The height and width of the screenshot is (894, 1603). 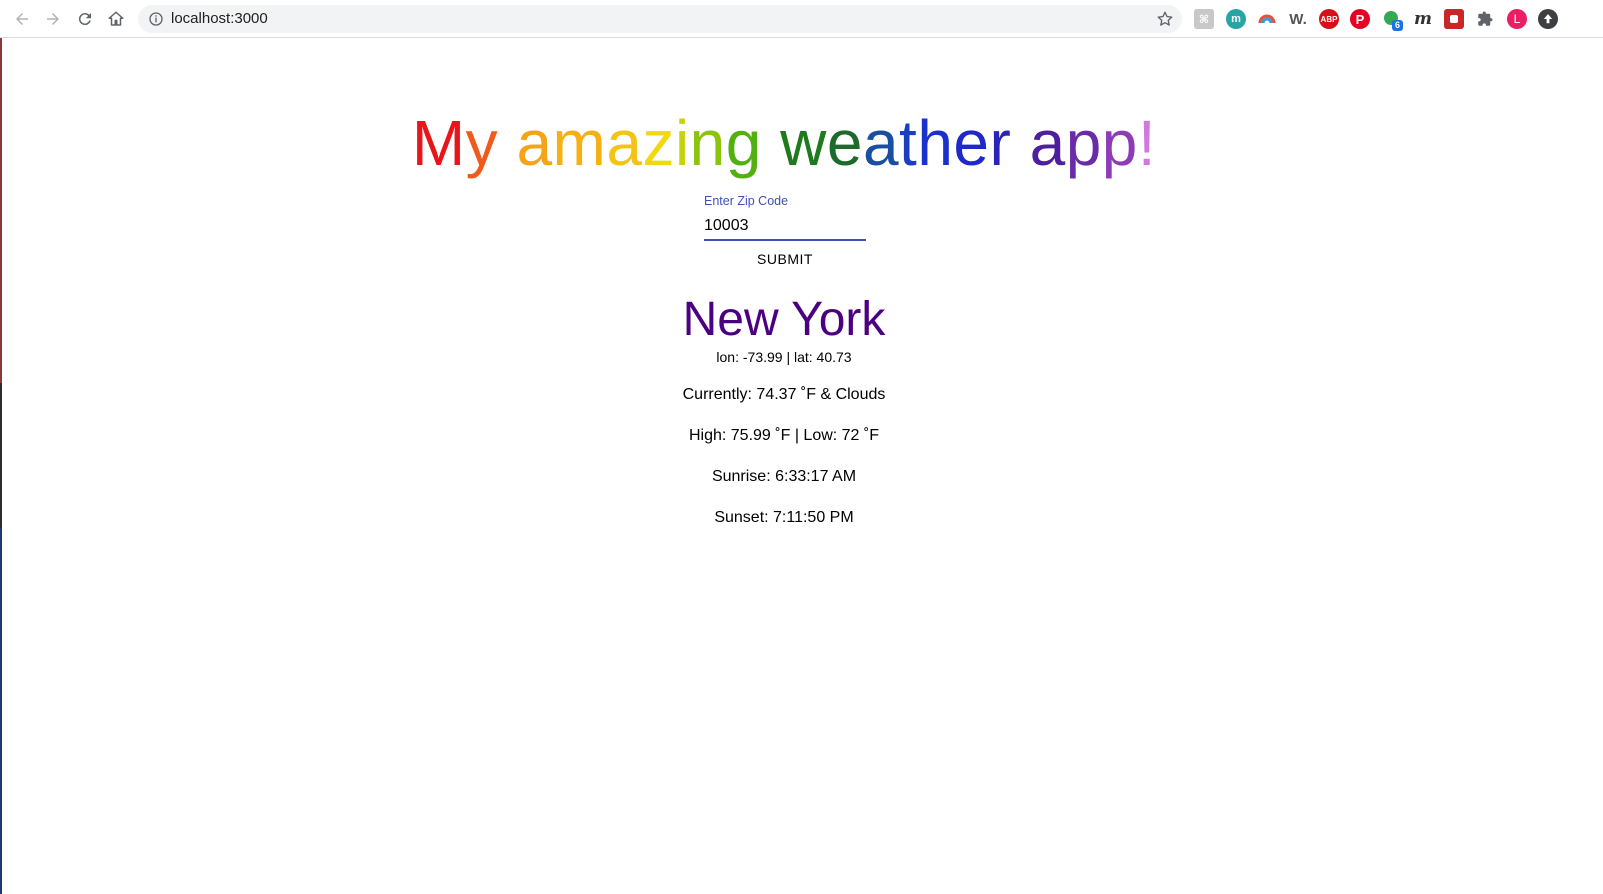 What do you see at coordinates (156, 19) in the screenshot?
I see `info-icon` at bounding box center [156, 19].